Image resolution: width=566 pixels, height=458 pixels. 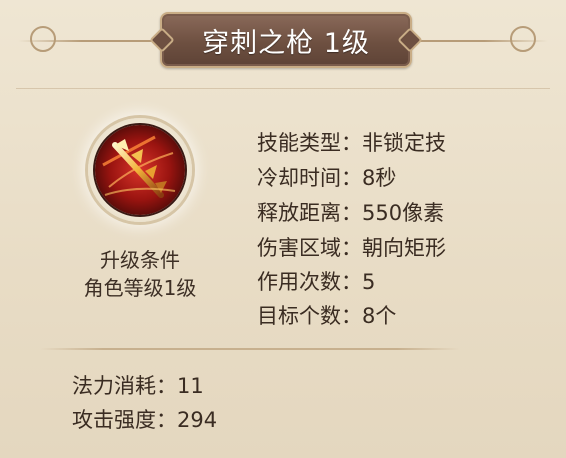 What do you see at coordinates (43, 39) in the screenshot?
I see `left-scroll-ornament` at bounding box center [43, 39].